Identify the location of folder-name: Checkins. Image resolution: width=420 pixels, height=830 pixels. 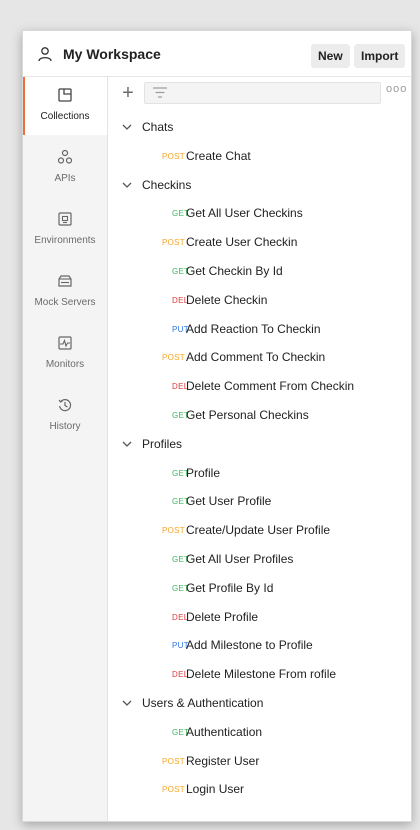
(167, 184).